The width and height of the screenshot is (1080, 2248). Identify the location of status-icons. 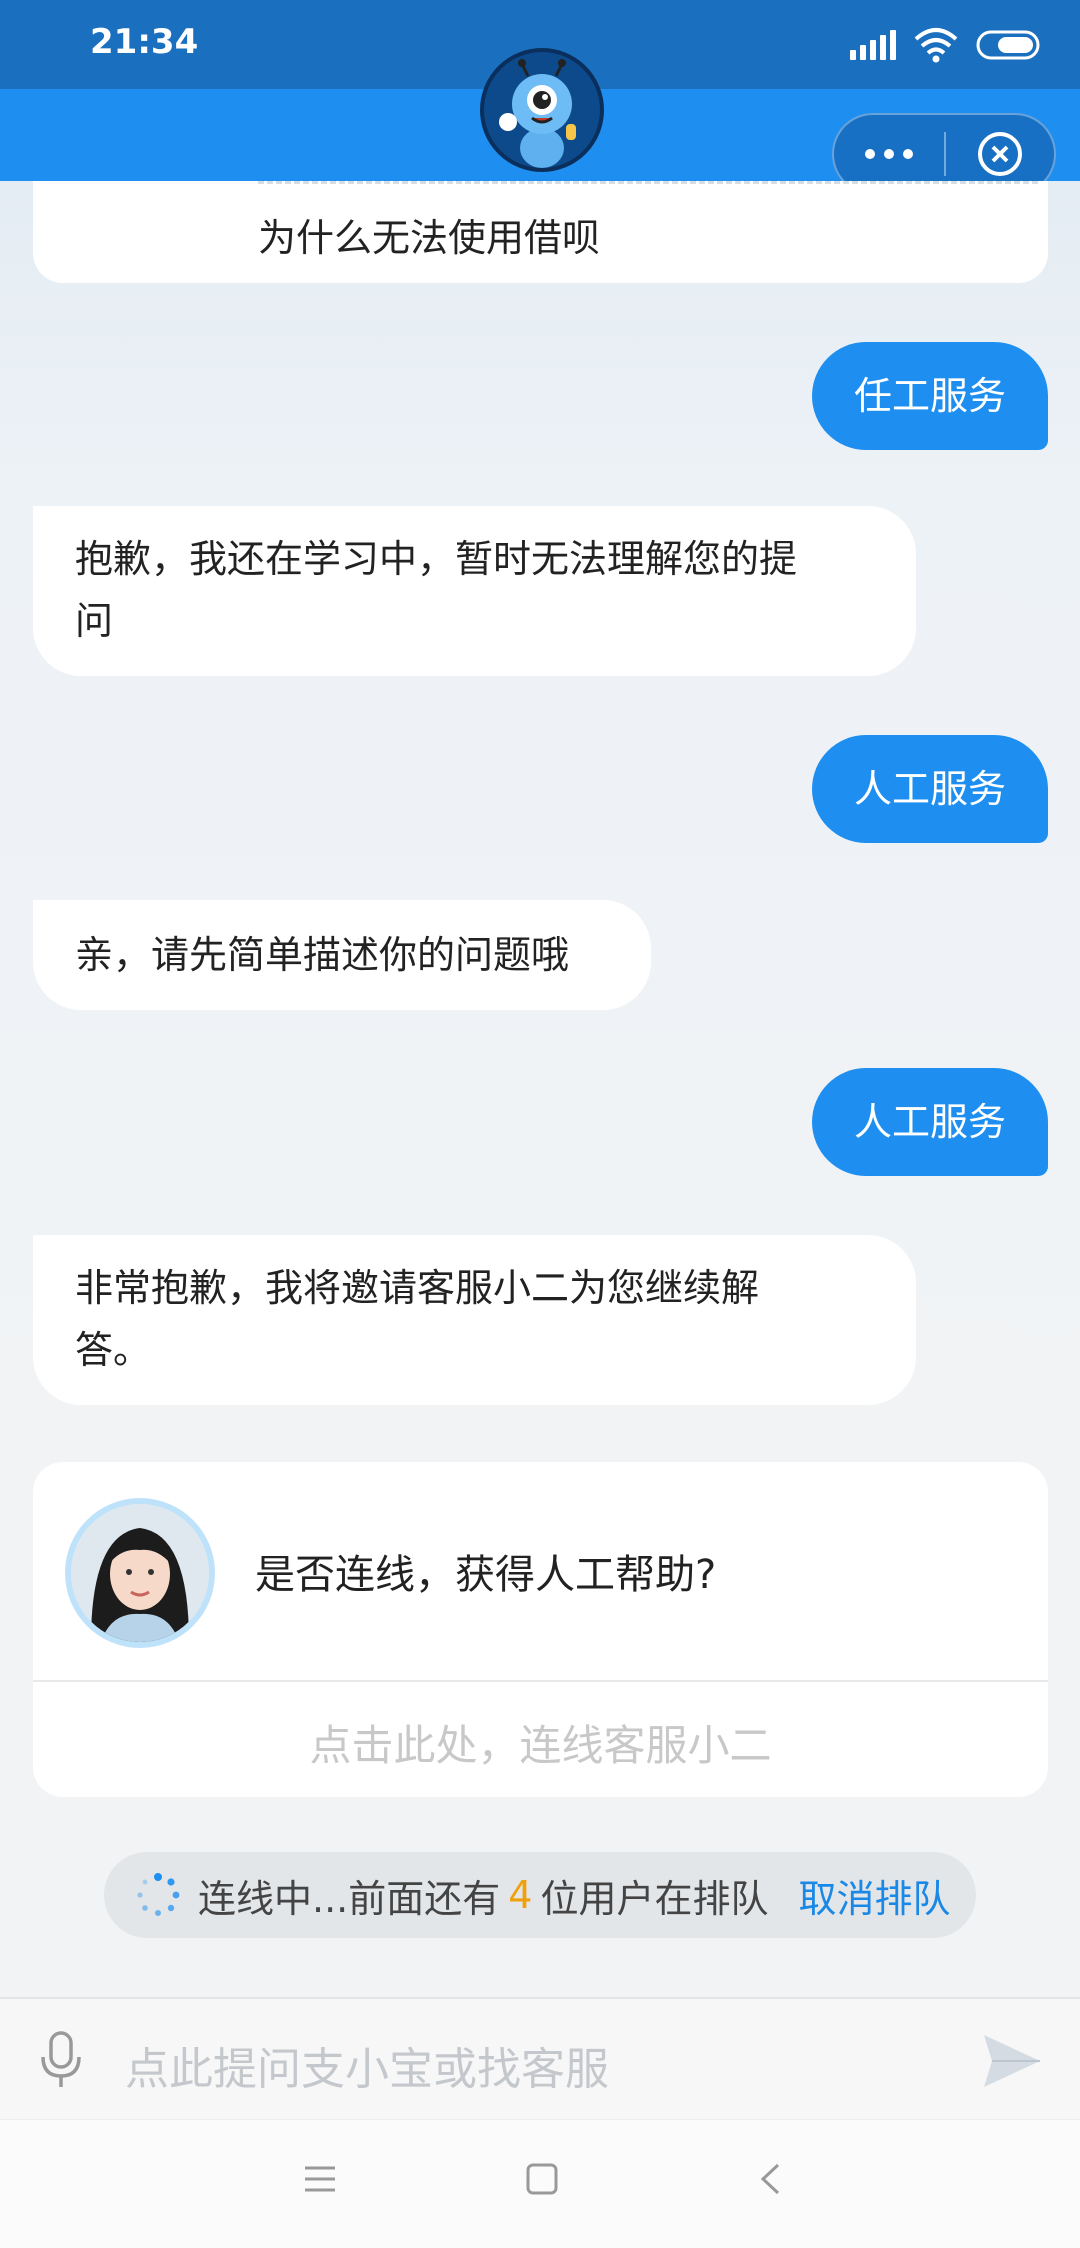
(947, 45).